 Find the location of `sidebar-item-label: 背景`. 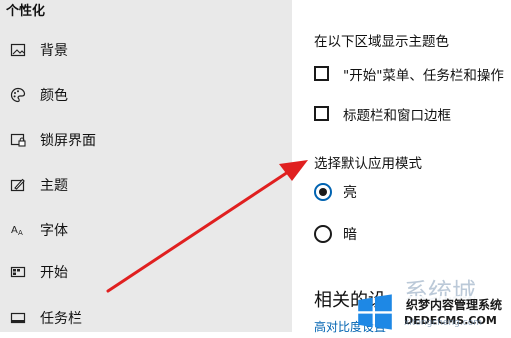

sidebar-item-label: 背景 is located at coordinates (54, 51).